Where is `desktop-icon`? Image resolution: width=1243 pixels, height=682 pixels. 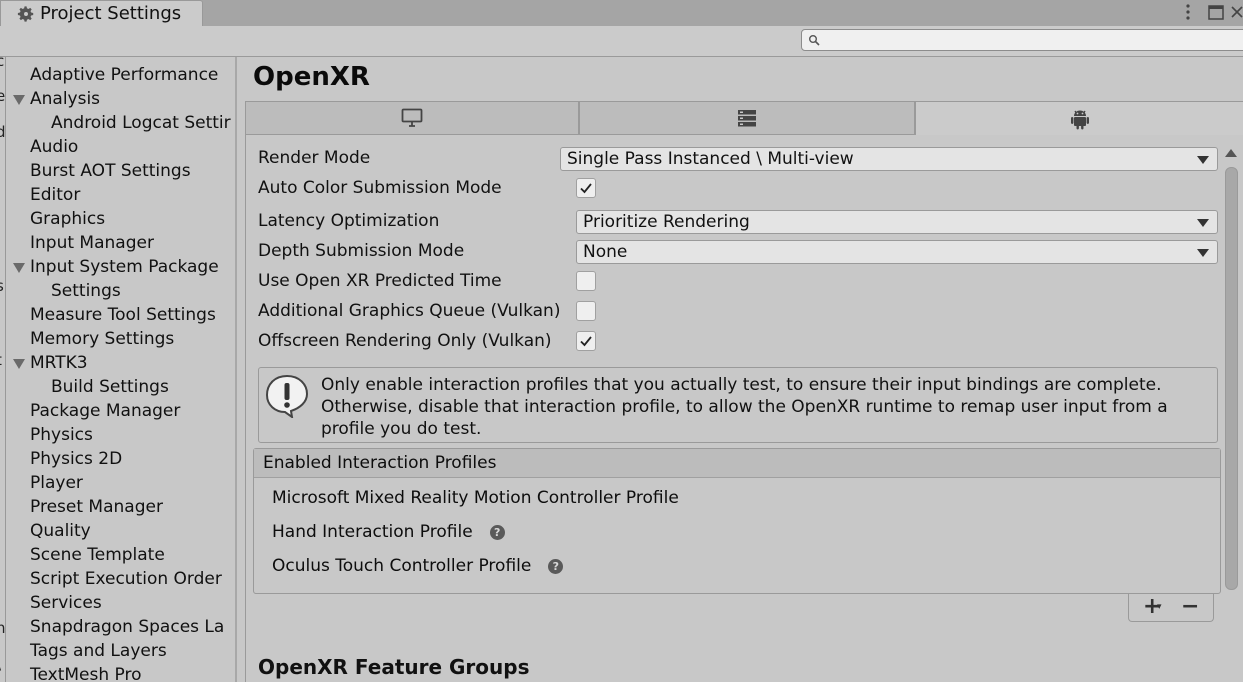
desktop-icon is located at coordinates (412, 117).